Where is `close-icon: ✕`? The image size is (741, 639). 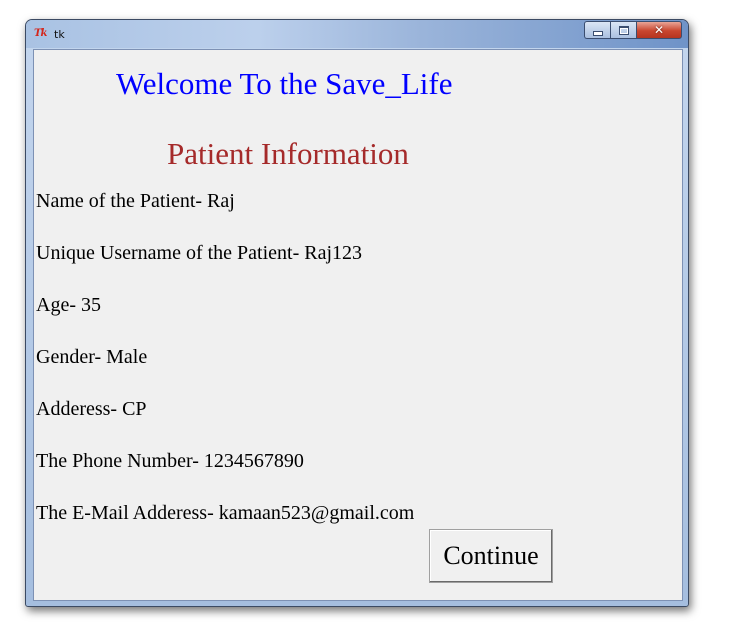
close-icon: ✕ is located at coordinates (659, 30).